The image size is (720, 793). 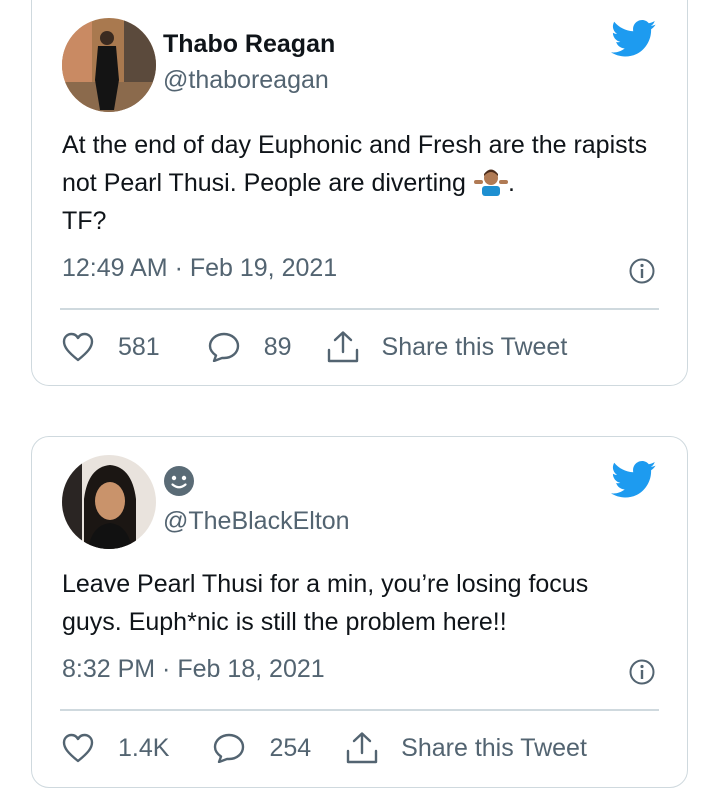 I want to click on user-handle: @thaboreagan, so click(x=246, y=80).